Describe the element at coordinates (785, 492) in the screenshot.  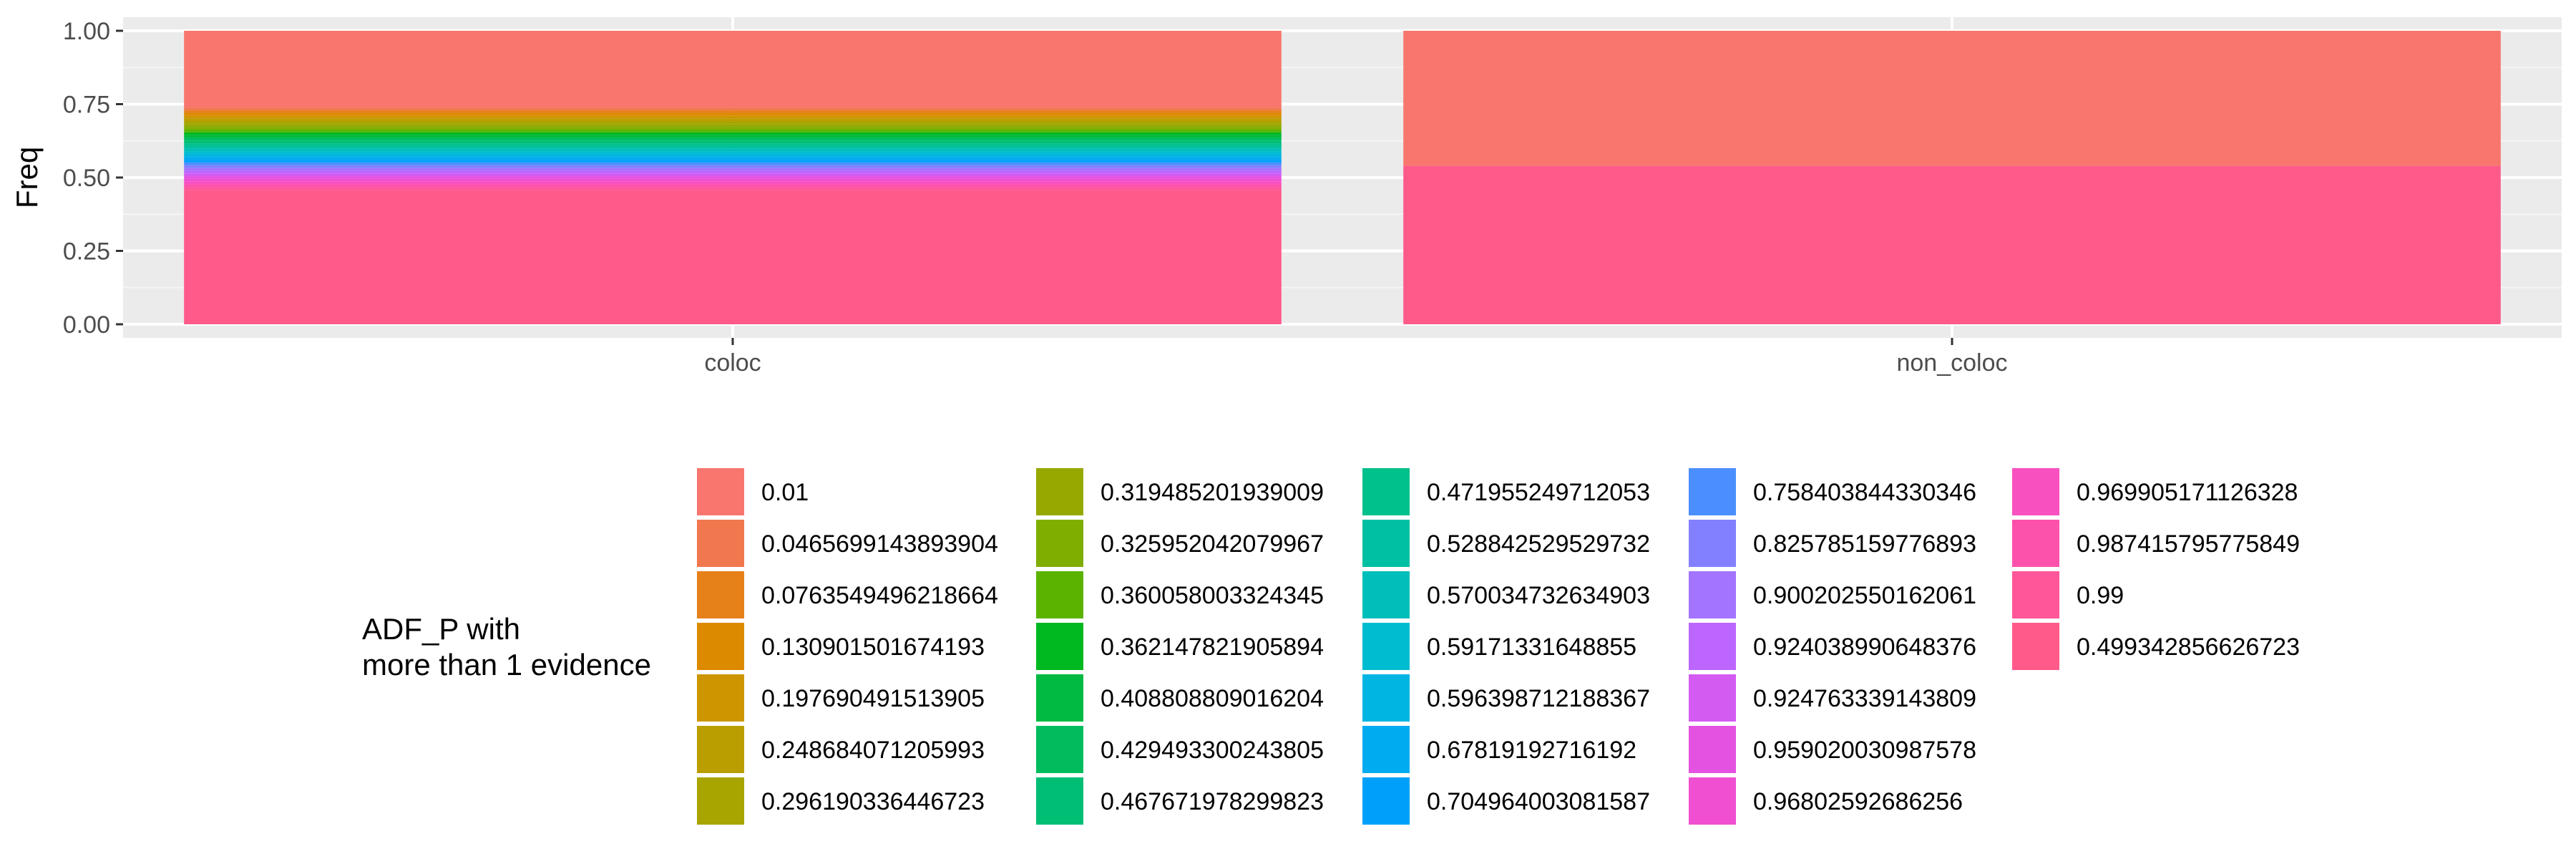
I see `legend-label: 0.01` at that location.